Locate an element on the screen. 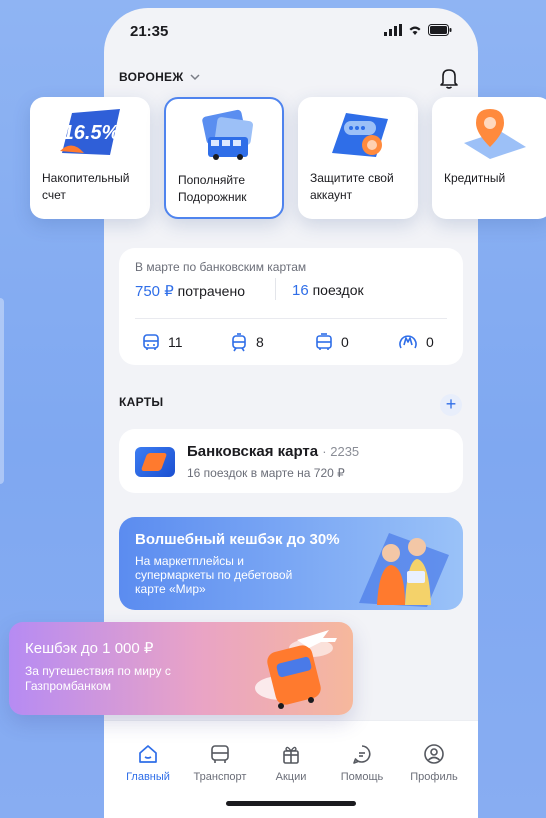 This screenshot has height=818, width=546. security-lock-icon is located at coordinates (360, 135).